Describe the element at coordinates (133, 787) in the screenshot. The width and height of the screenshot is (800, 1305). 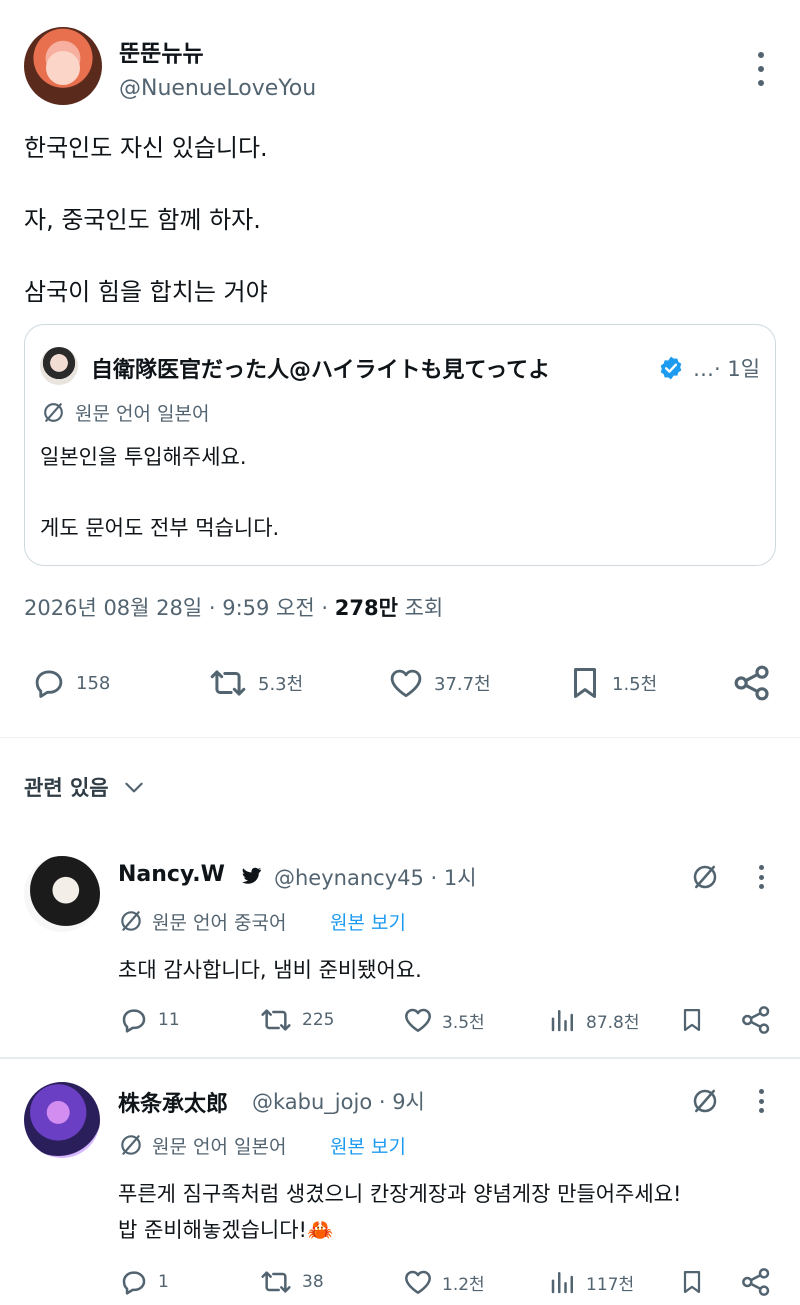
I see `chevron-down-icon` at that location.